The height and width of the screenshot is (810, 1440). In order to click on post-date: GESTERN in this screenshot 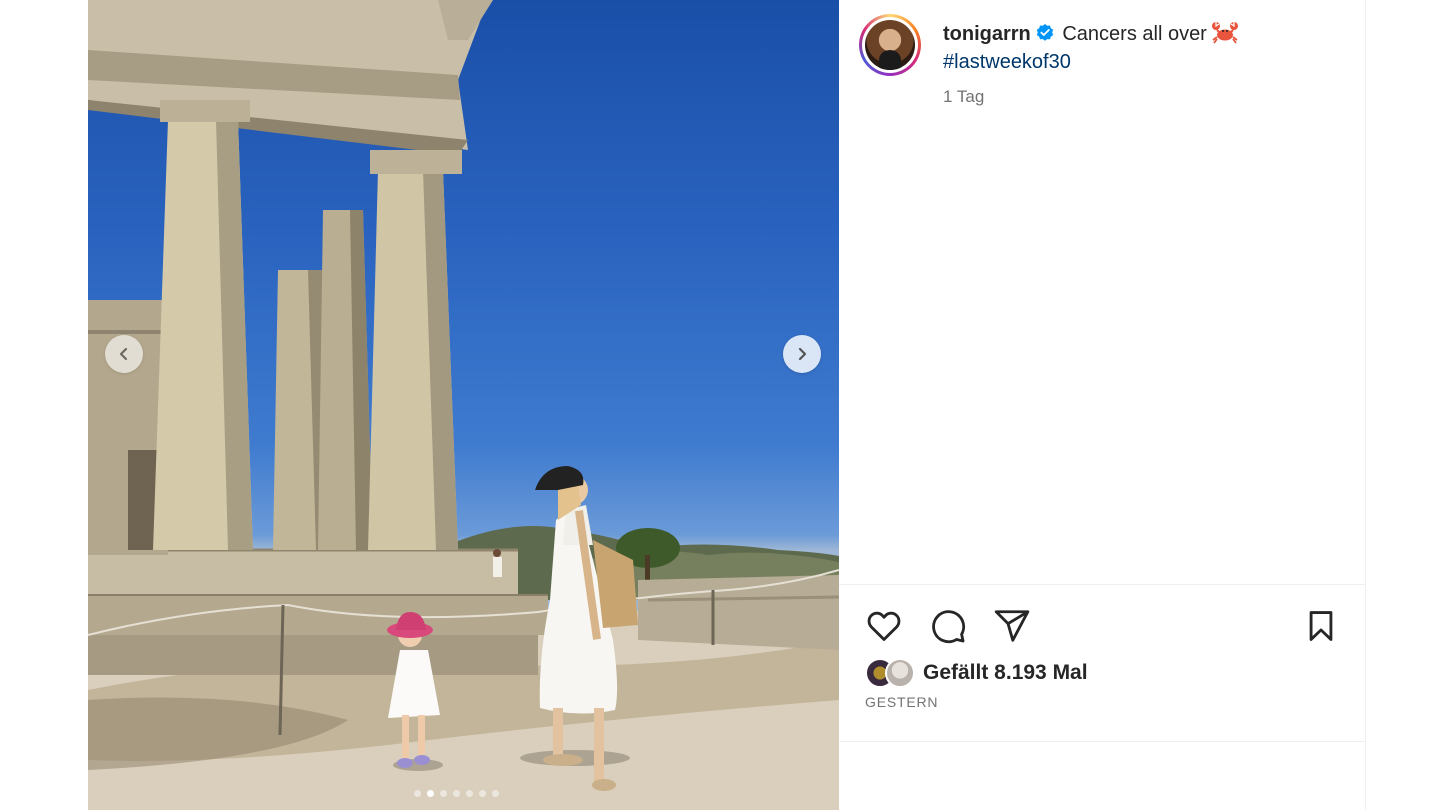, I will do `click(902, 702)`.